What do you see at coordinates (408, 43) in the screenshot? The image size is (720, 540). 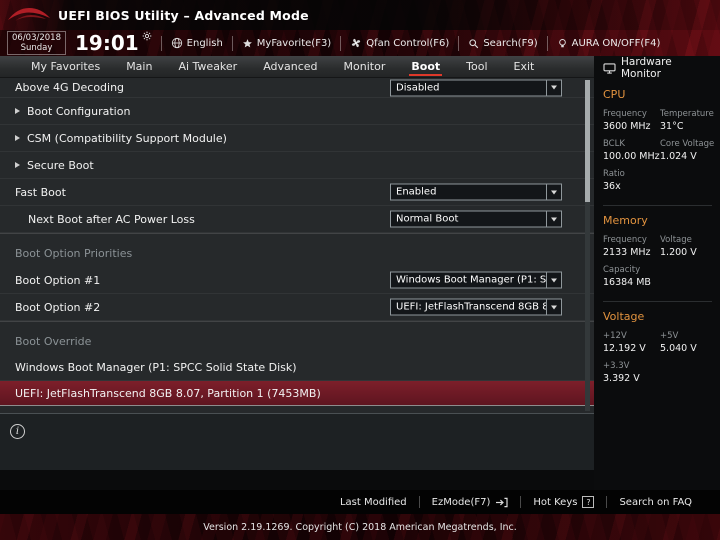 I see `qfan-label: Qfan Control(F6)` at bounding box center [408, 43].